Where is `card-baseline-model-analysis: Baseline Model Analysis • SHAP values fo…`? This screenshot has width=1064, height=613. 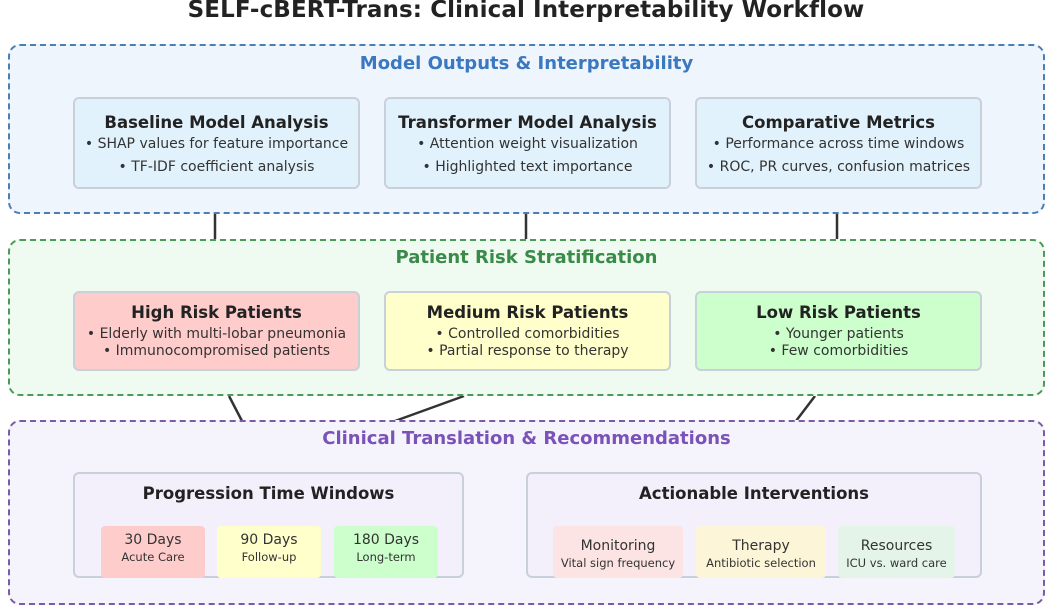 card-baseline-model-analysis: Baseline Model Analysis • SHAP values fo… is located at coordinates (216, 143).